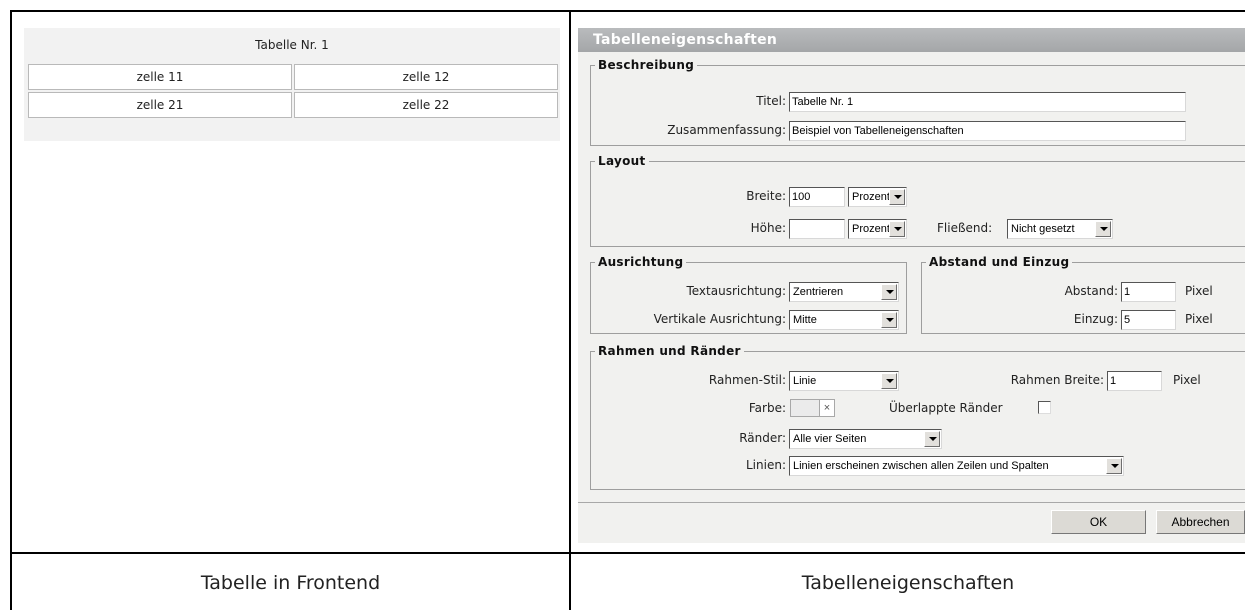 This screenshot has width=1245, height=610. I want to click on fliessend-value: Nicht gesetzt, so click(1043, 229).